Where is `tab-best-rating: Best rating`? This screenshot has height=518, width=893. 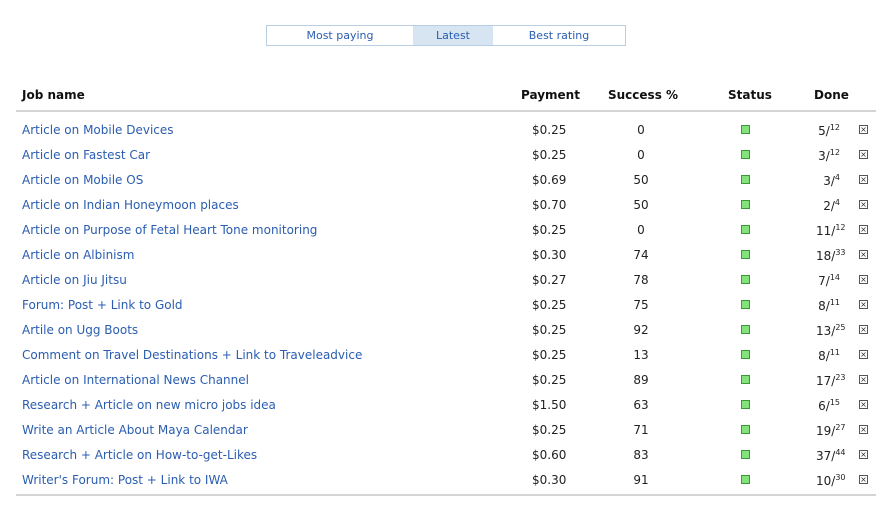
tab-best-rating: Best rating is located at coordinates (559, 35).